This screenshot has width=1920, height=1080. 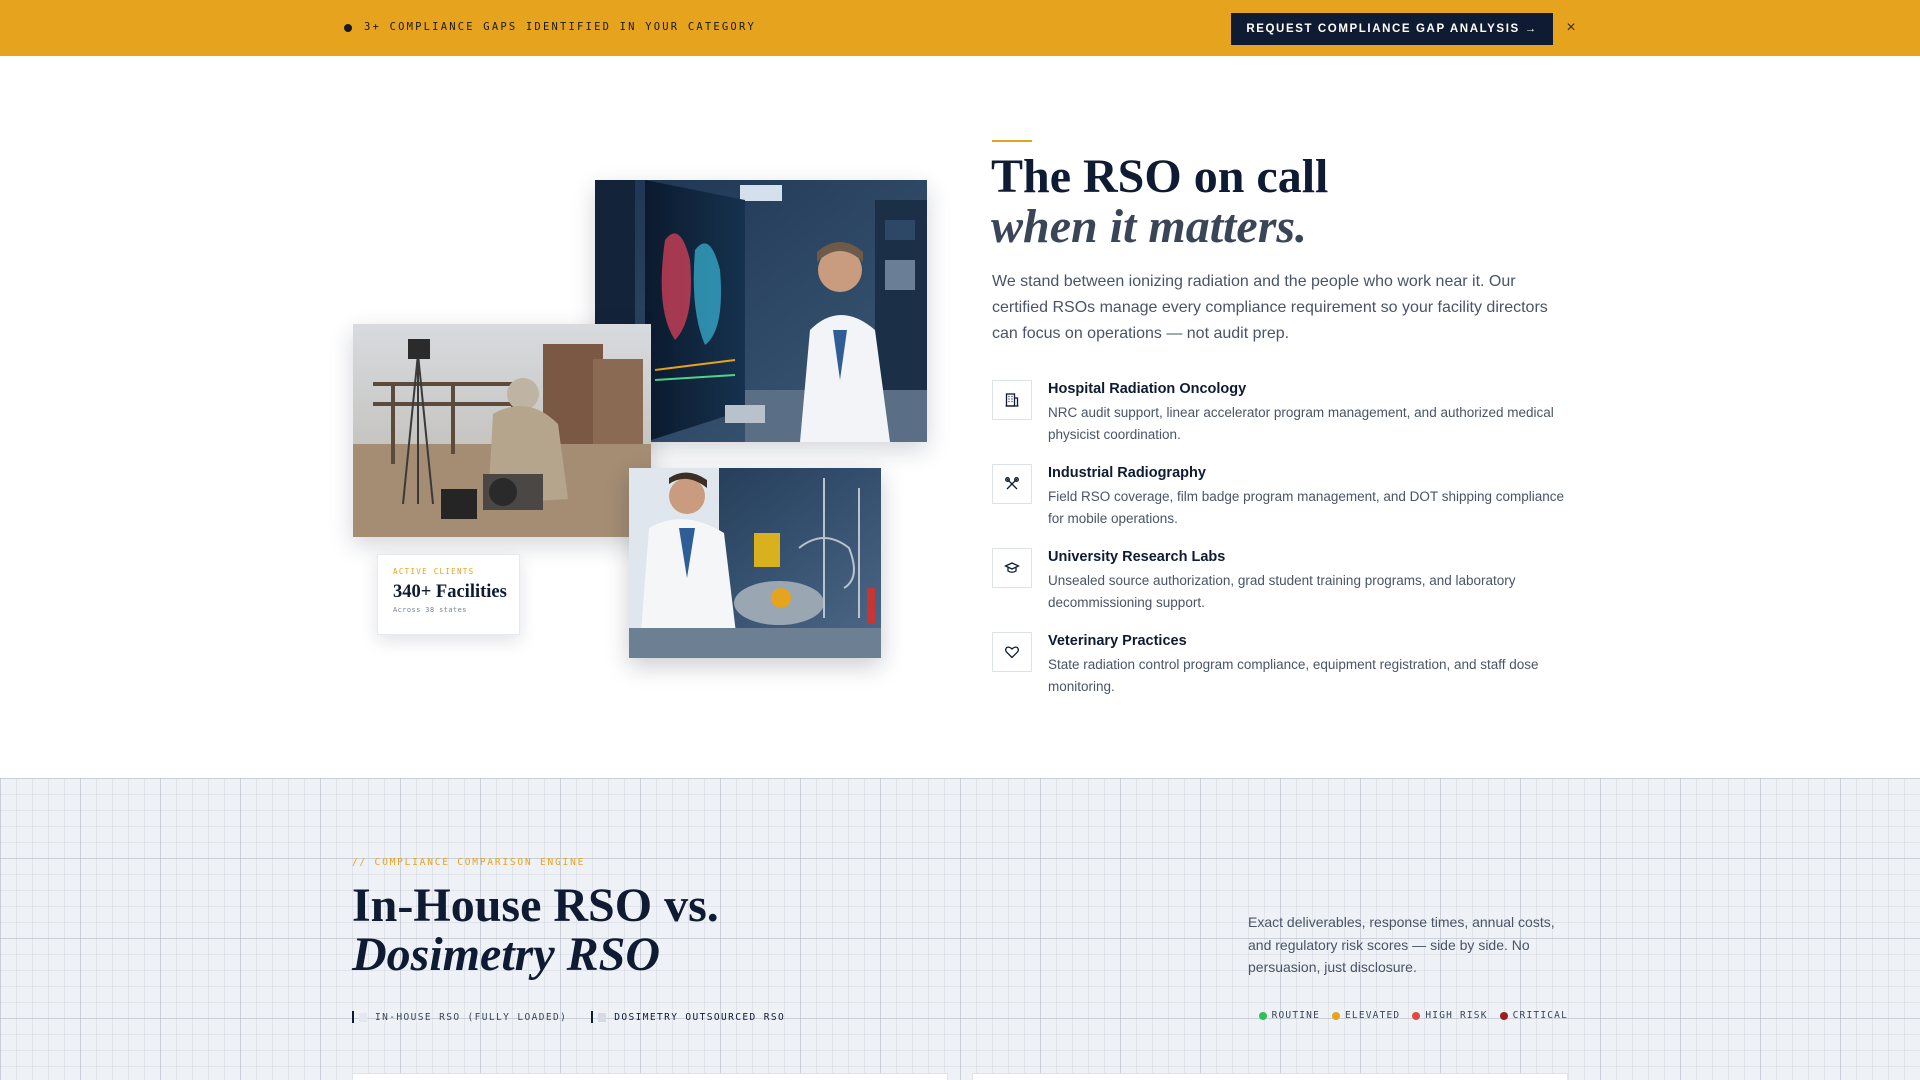 What do you see at coordinates (1137, 557) in the screenshot?
I see `service-title: University Research Labs` at bounding box center [1137, 557].